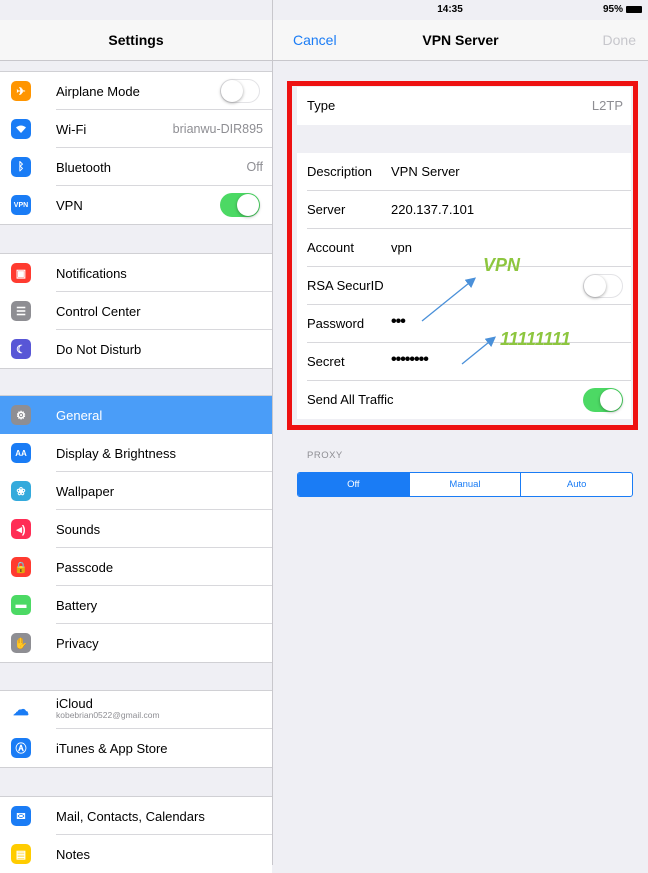 This screenshot has width=648, height=873. Describe the element at coordinates (502, 265) in the screenshot. I see `password-annotation: VPN` at that location.